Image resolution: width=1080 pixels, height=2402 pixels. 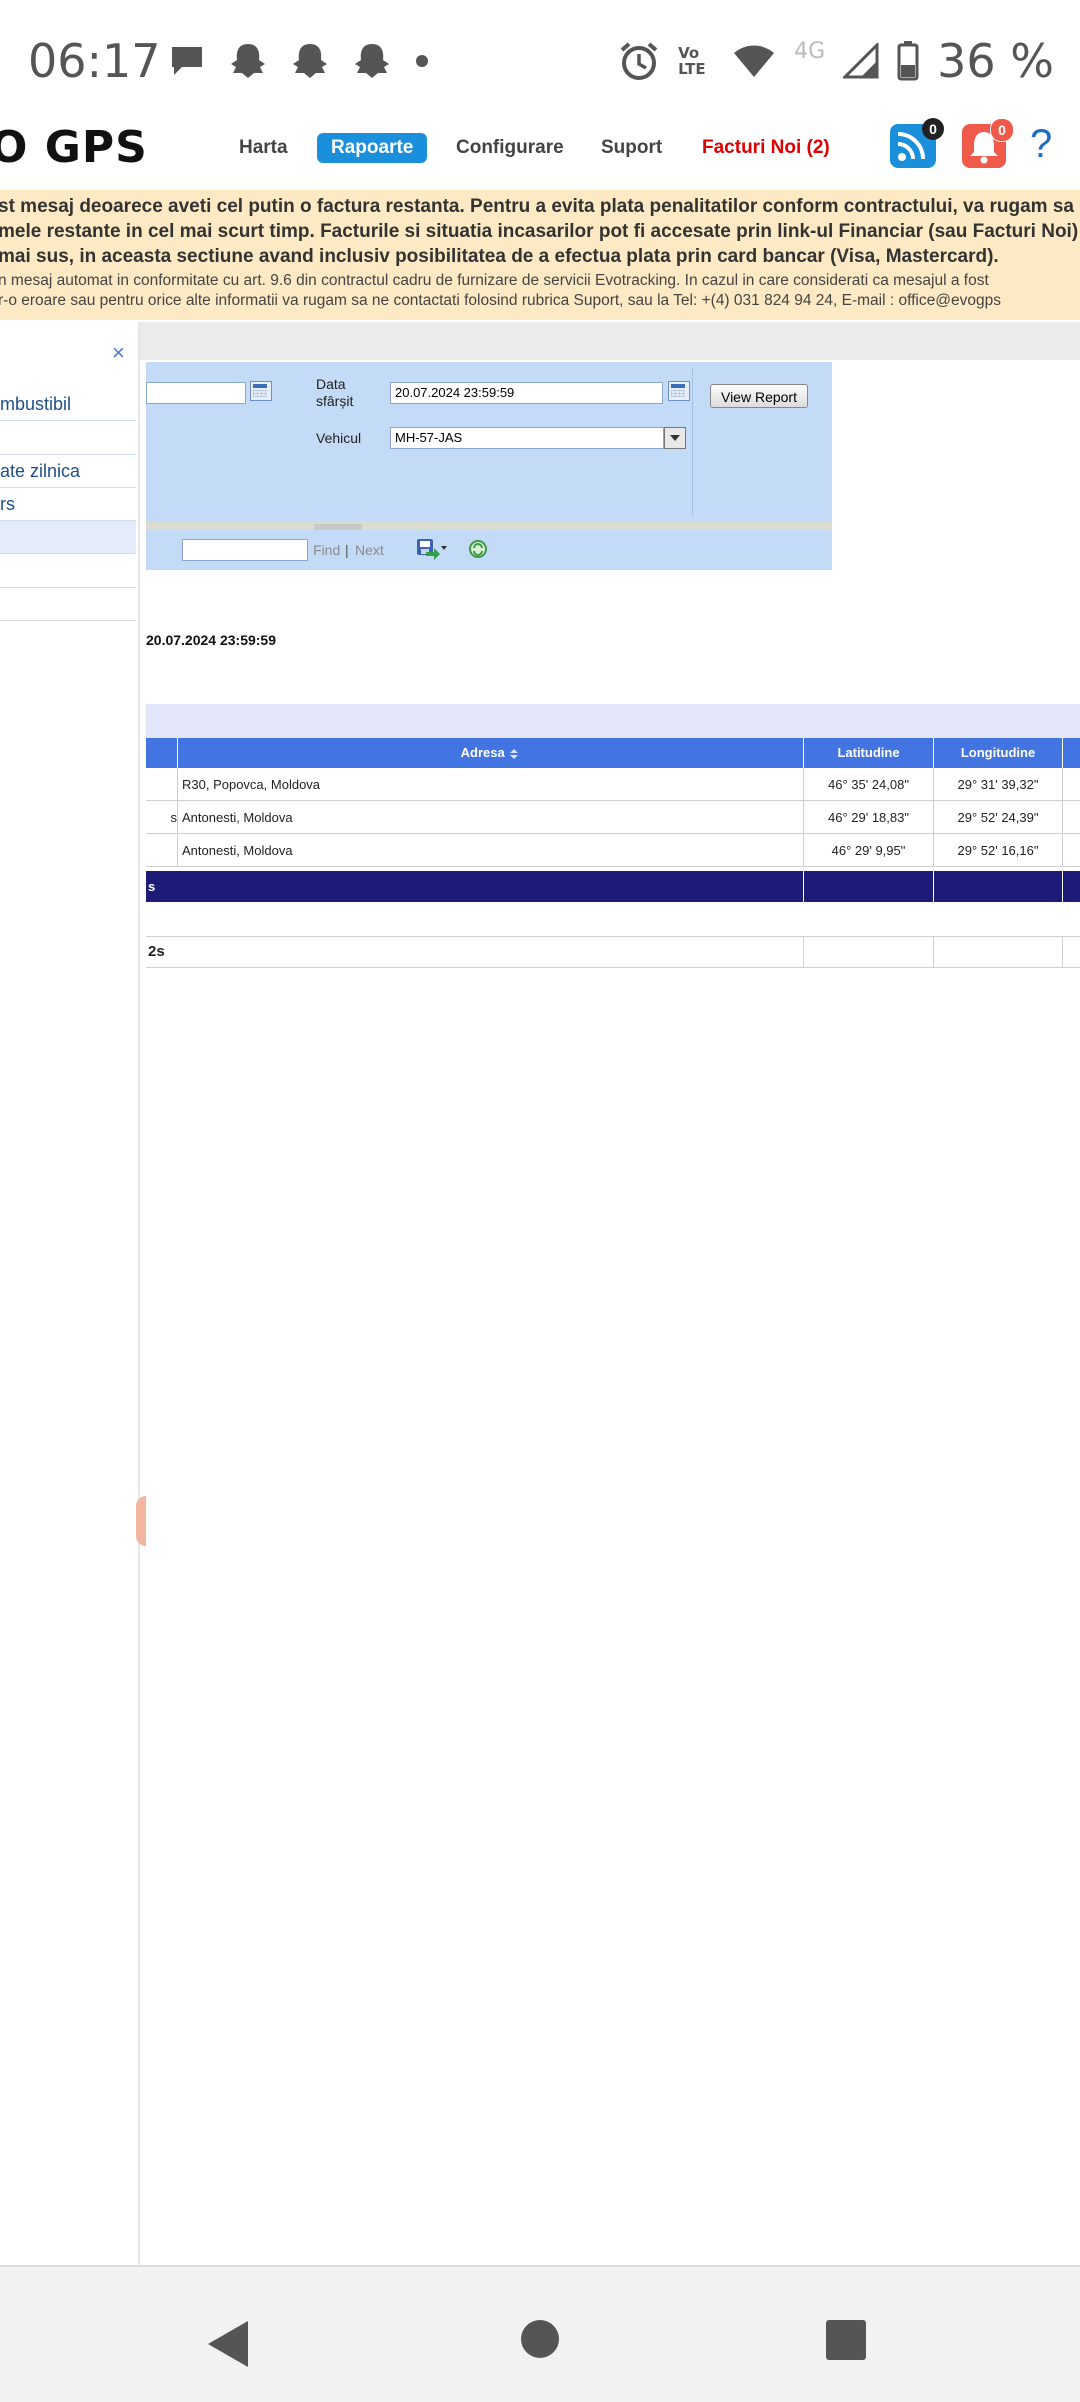 What do you see at coordinates (94, 61) in the screenshot?
I see `clock: 06:17` at bounding box center [94, 61].